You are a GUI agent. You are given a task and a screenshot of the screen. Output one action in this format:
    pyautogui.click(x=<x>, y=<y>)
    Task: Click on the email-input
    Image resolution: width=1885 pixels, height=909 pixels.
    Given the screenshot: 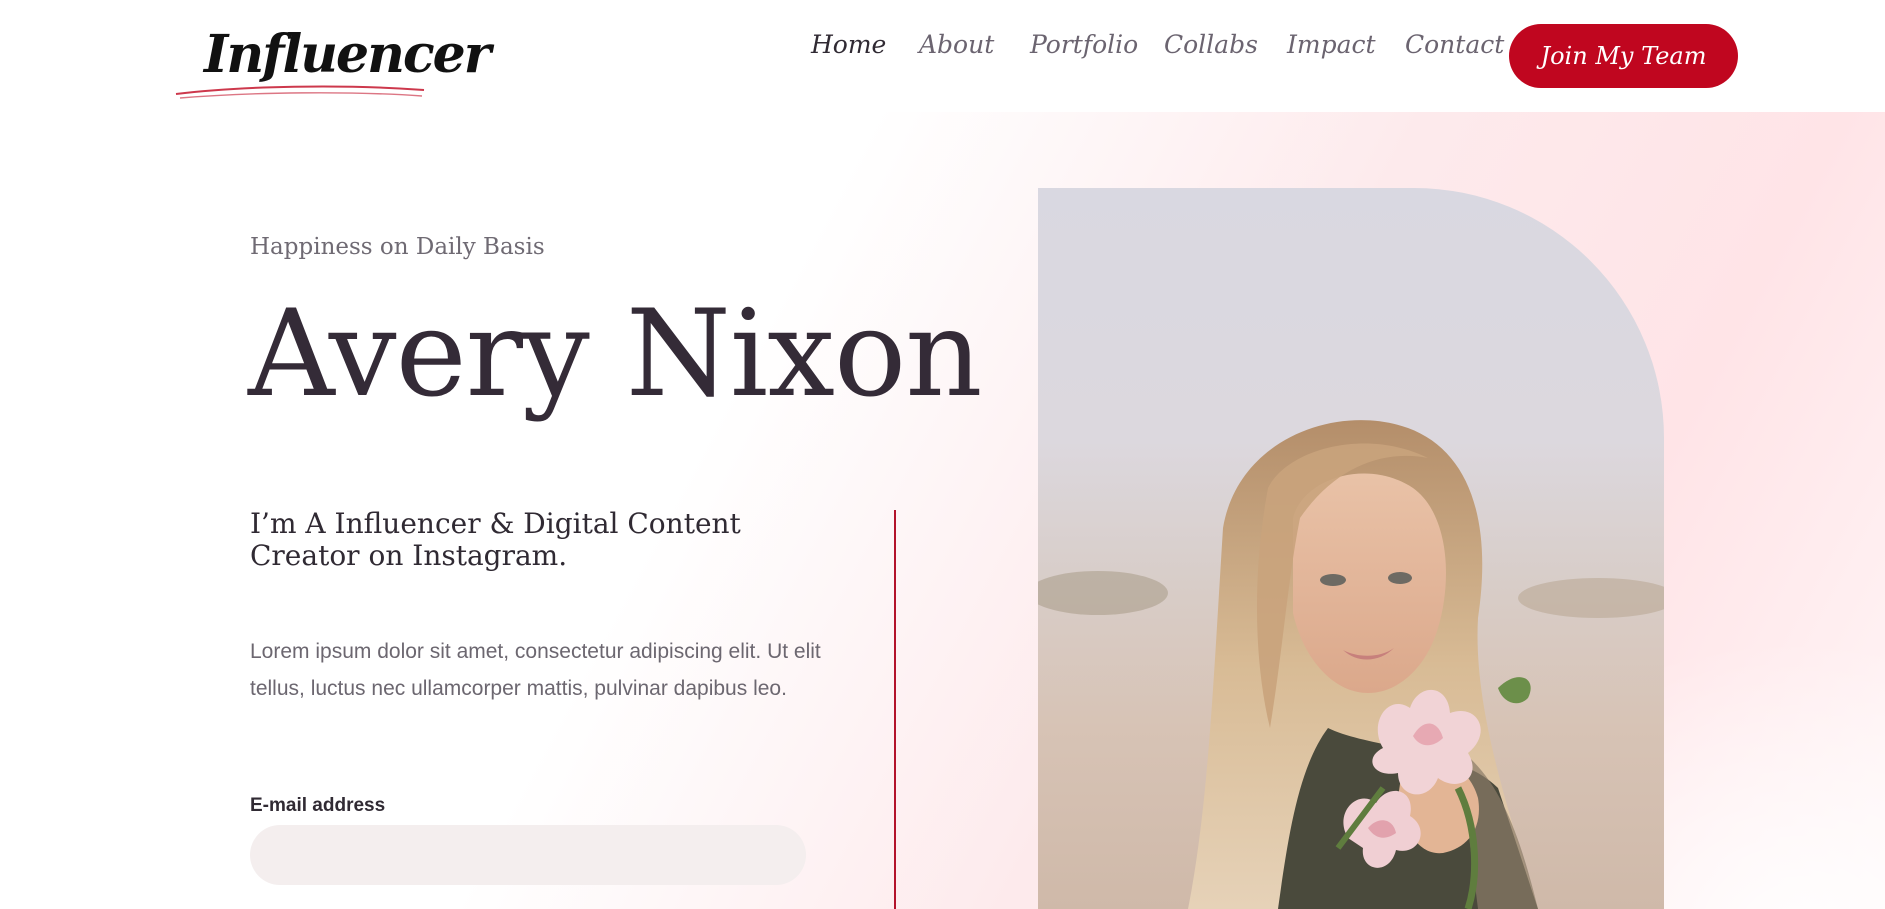 What is the action you would take?
    pyautogui.click(x=528, y=855)
    